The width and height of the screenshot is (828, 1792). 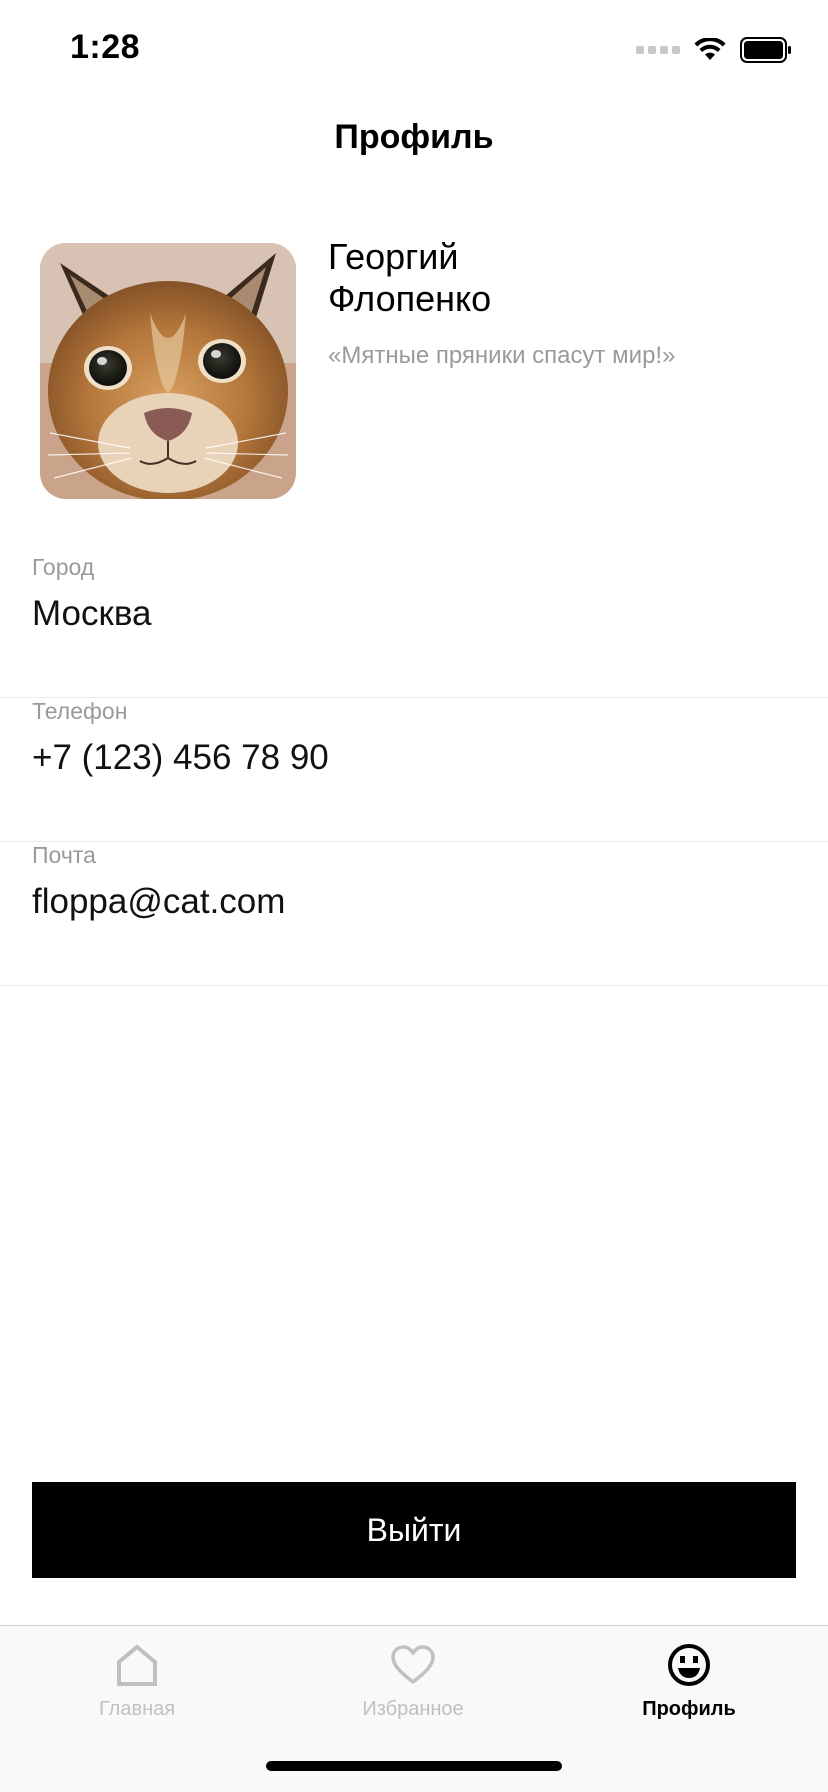 What do you see at coordinates (414, 914) in the screenshot?
I see `info-row-email: Почта floppa@cat.com` at bounding box center [414, 914].